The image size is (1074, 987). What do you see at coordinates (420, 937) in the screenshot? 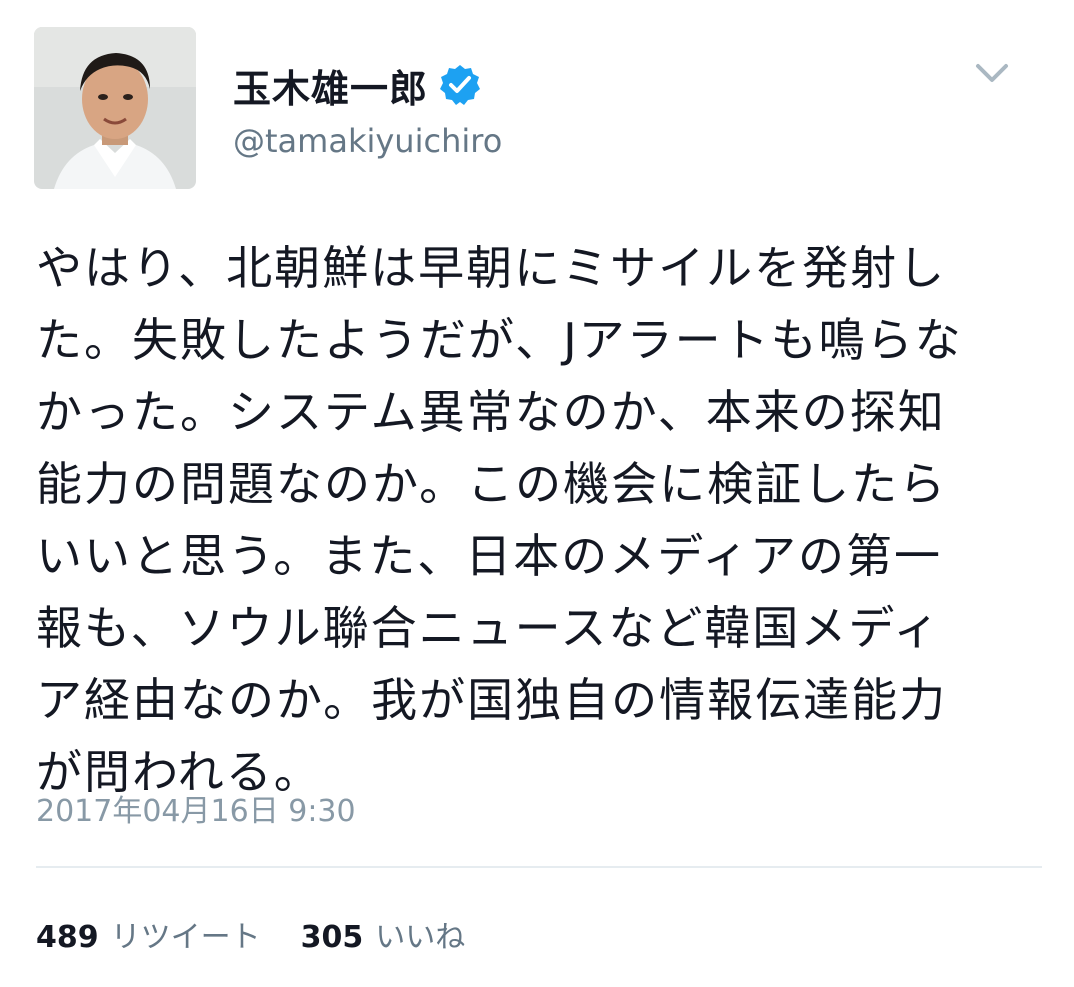
I see `likes-label: いいね` at bounding box center [420, 937].